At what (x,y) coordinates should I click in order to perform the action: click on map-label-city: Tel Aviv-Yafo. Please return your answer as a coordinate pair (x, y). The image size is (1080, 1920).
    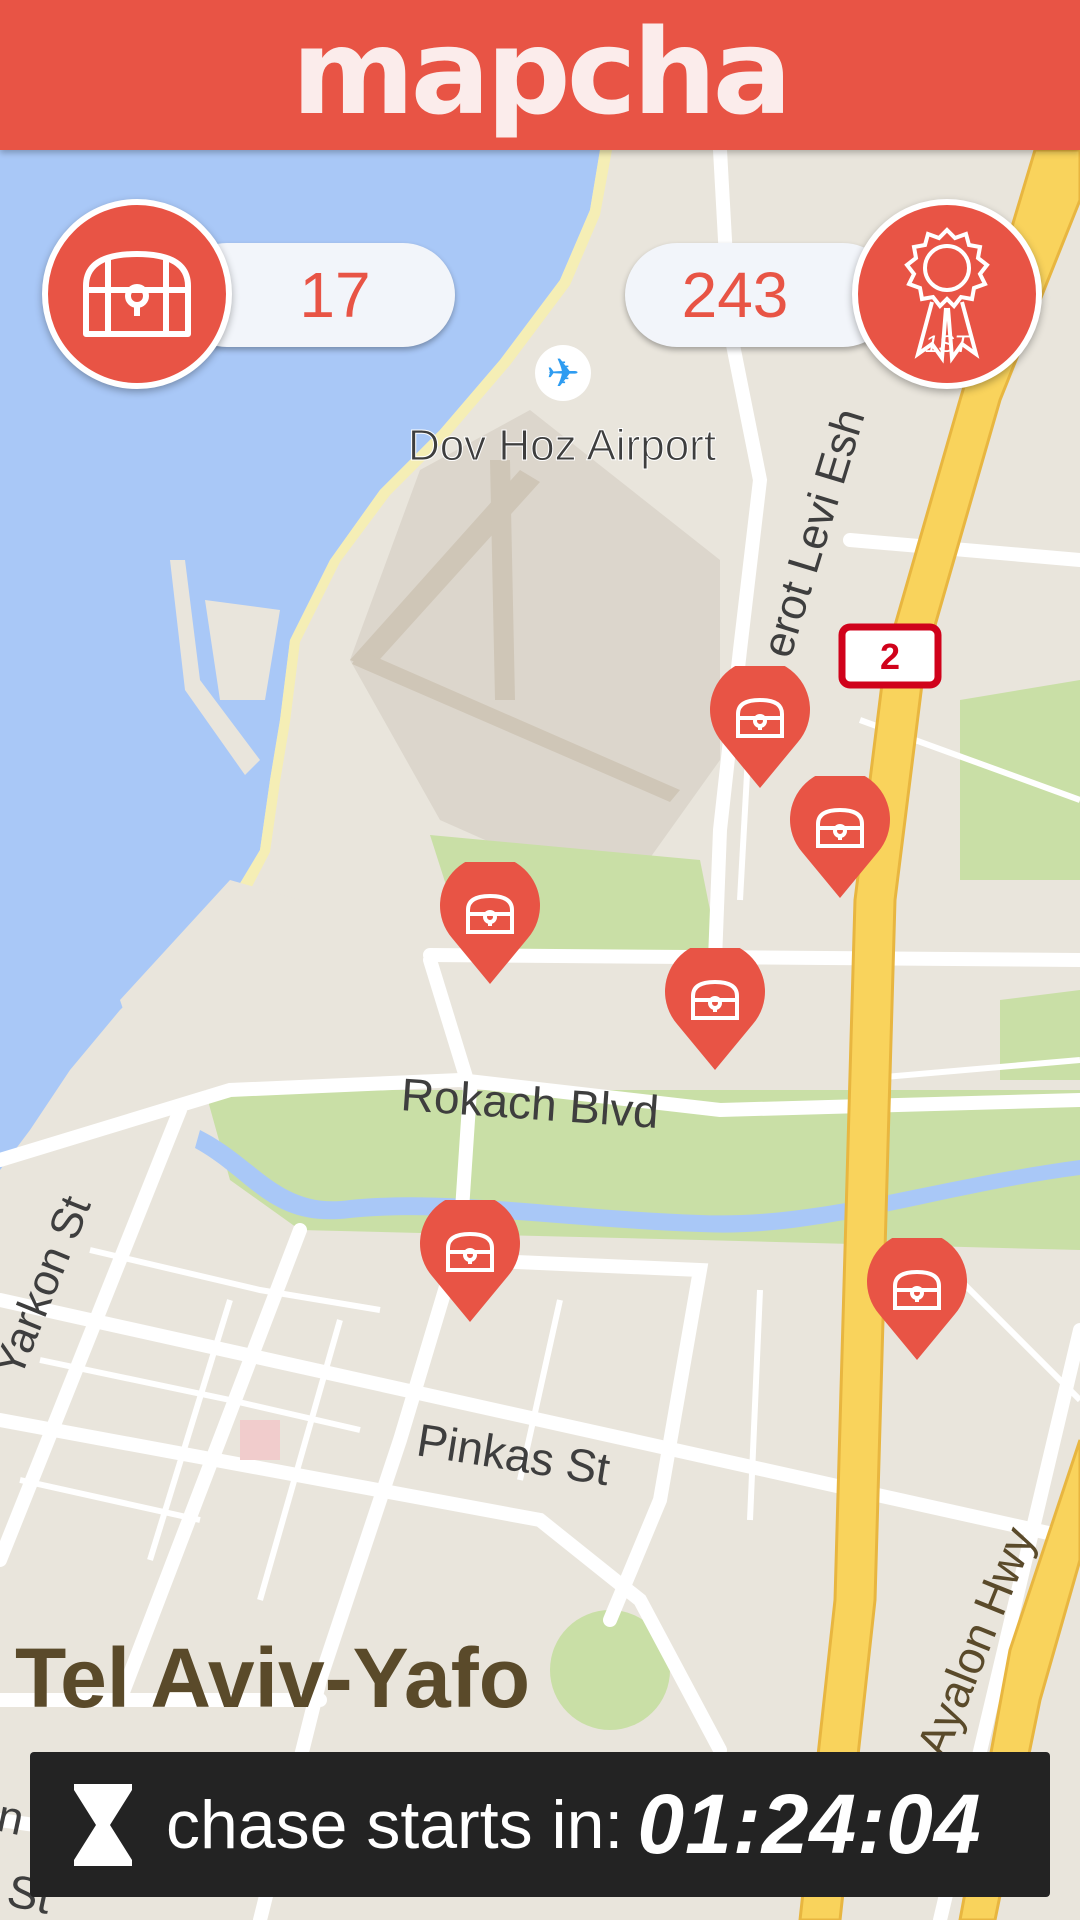
    Looking at the image, I should click on (272, 1678).